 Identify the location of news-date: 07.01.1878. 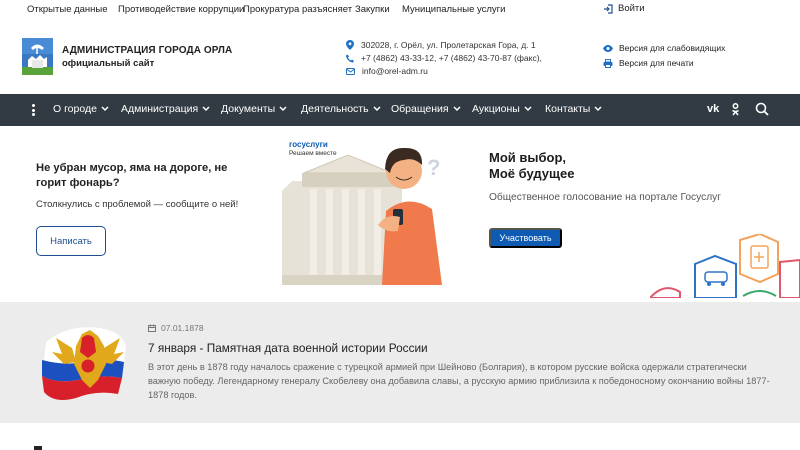
(176, 328).